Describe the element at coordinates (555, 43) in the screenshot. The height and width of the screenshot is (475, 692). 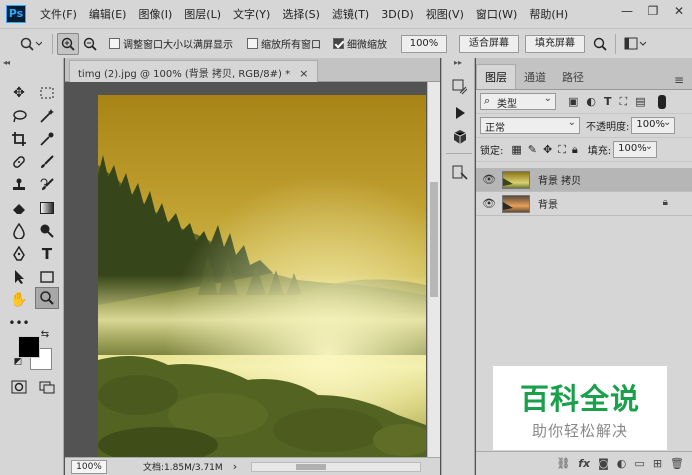
I see `fill-screen-button: 填充屏幕` at that location.